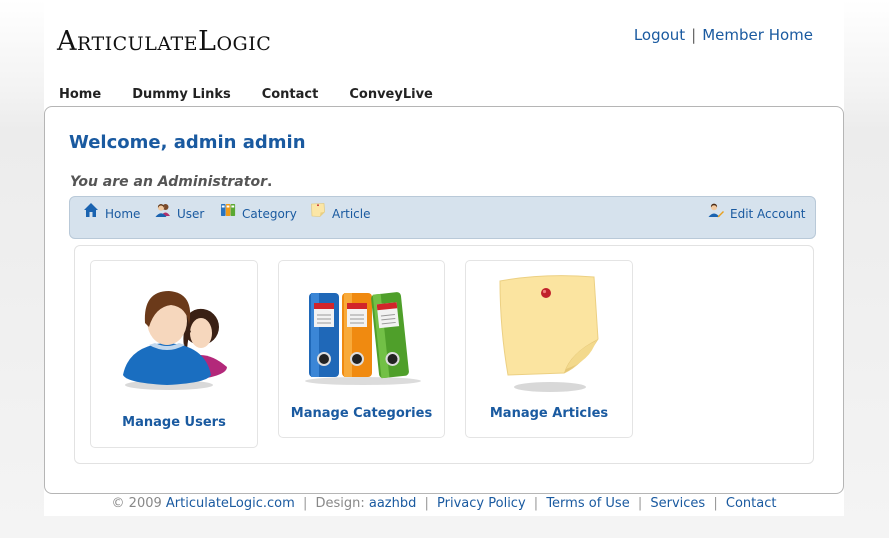  Describe the element at coordinates (757, 35) in the screenshot. I see `member-home-link: Member Home` at that location.